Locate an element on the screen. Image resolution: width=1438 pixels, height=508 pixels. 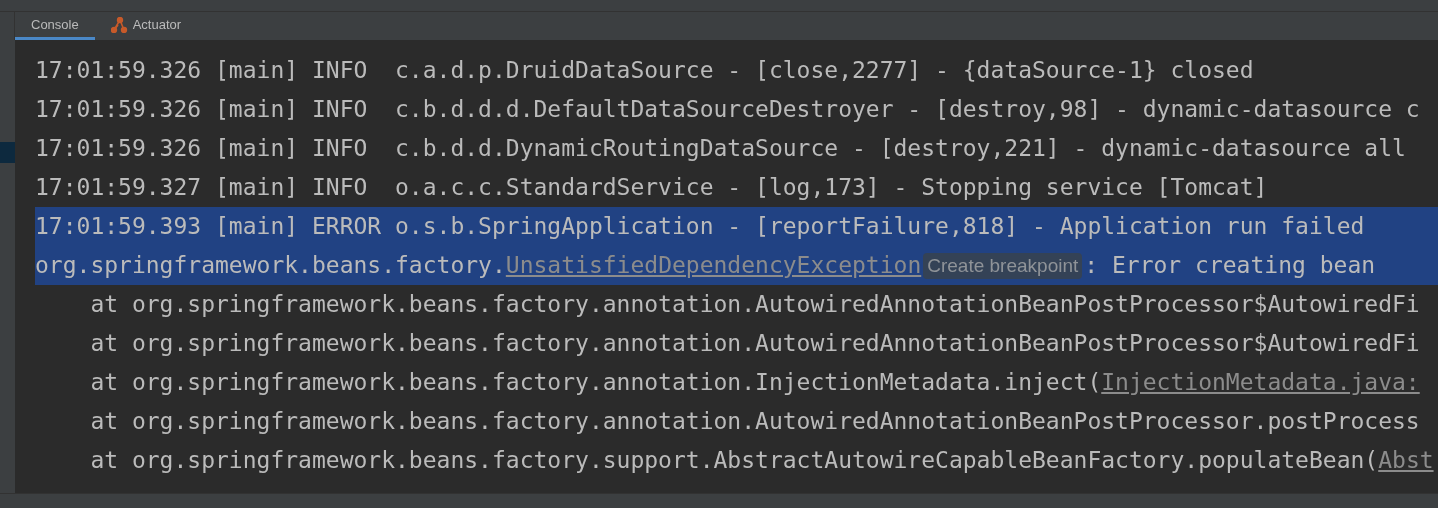
log-text: : Error creating bean is located at coordinates (1230, 266).